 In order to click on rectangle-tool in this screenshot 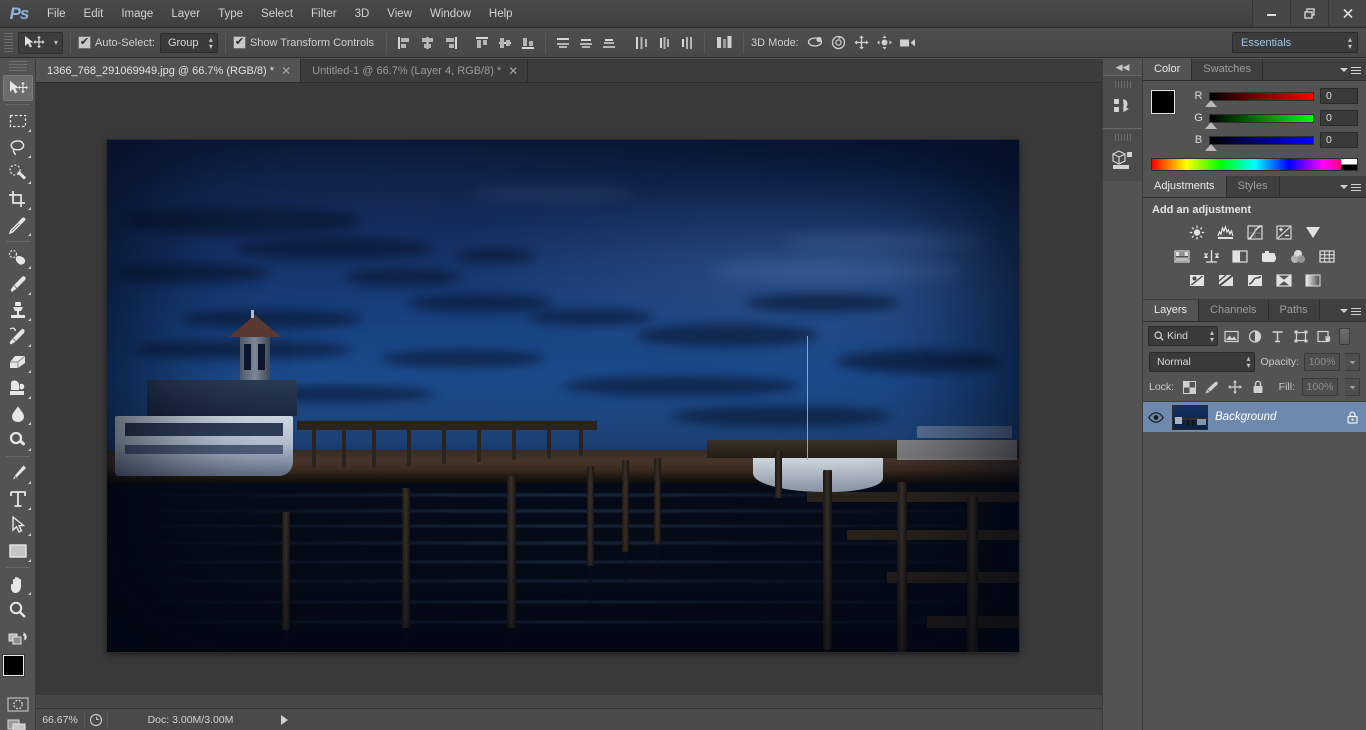, I will do `click(18, 551)`.